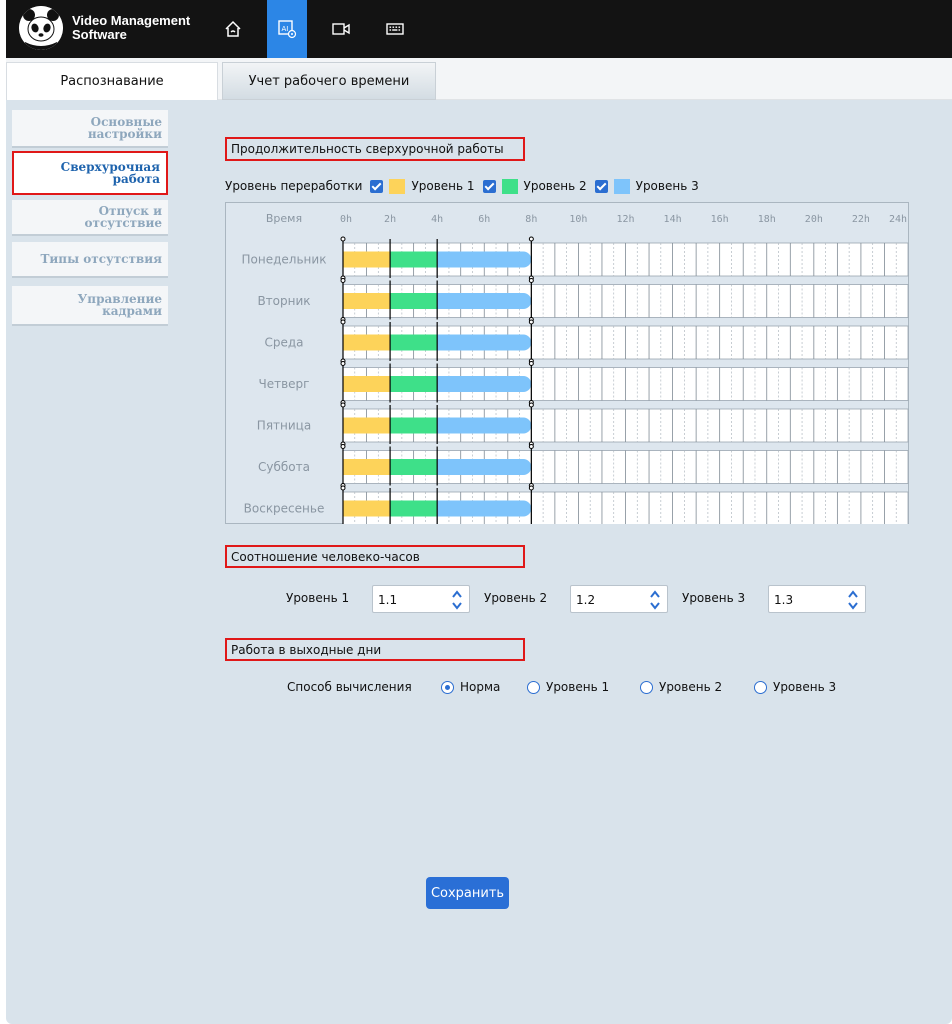  I want to click on level2-label: Уровень 2, so click(555, 186).